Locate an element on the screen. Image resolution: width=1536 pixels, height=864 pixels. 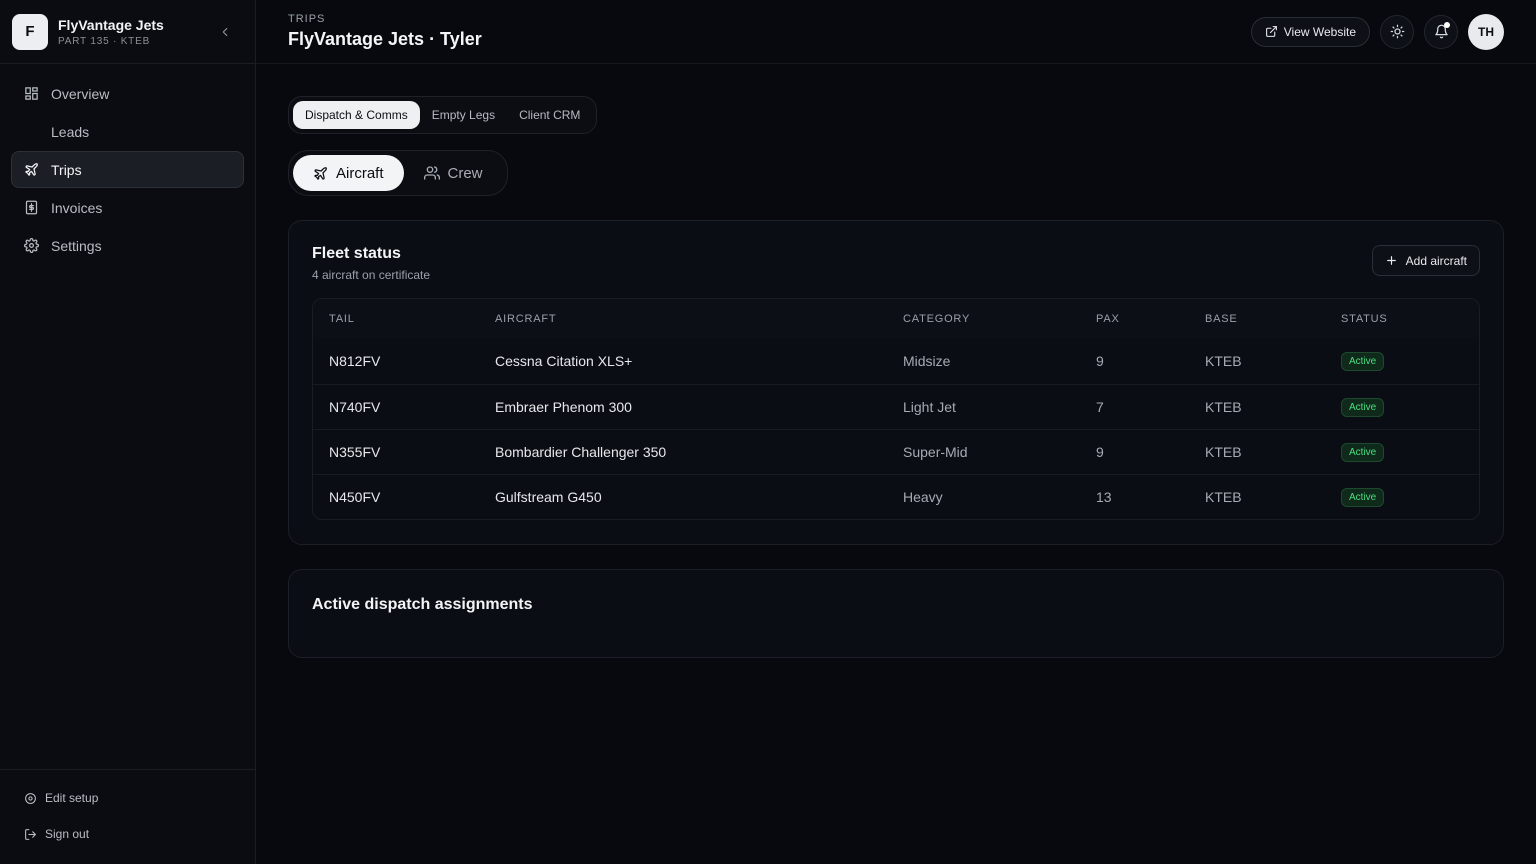
sidebar-item-settings: Settings is located at coordinates (127, 245).